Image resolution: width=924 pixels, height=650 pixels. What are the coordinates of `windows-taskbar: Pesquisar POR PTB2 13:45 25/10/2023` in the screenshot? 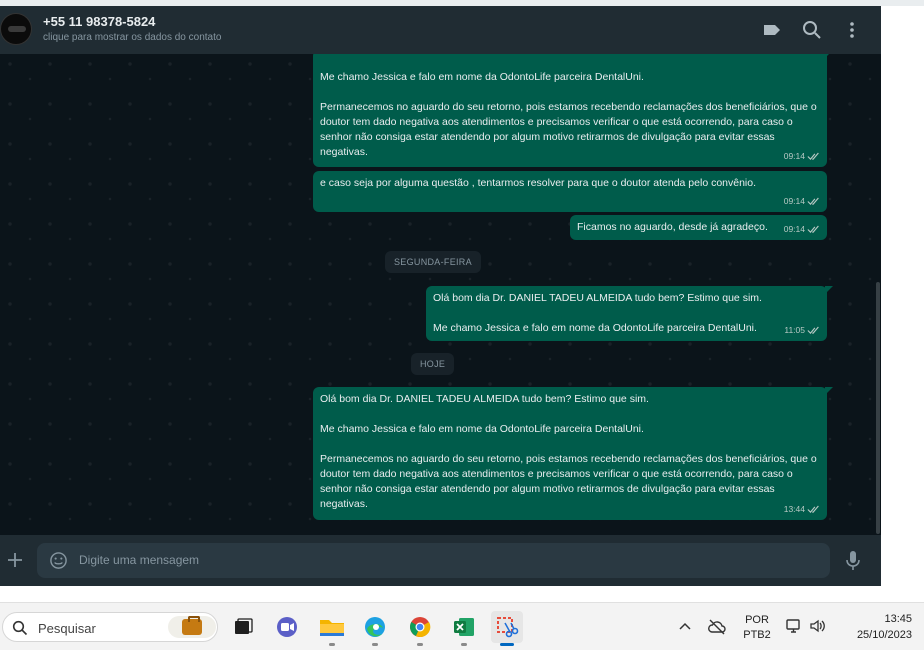 It's located at (462, 626).